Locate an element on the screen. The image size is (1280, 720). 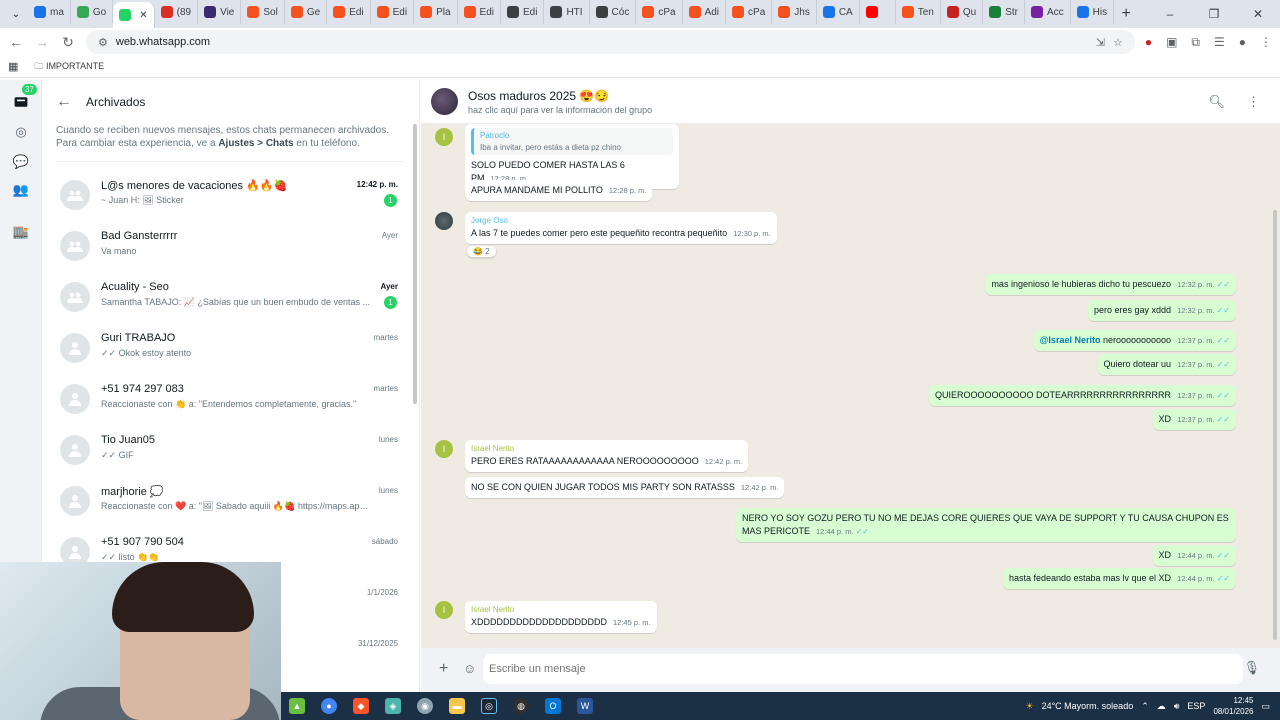
chat-list-item: Bad Gansterrrrr Va mano Ayer is located at coordinates (231, 251).